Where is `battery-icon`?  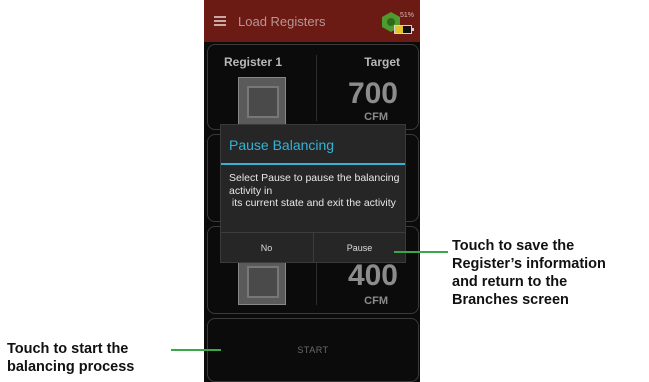 battery-icon is located at coordinates (404, 29).